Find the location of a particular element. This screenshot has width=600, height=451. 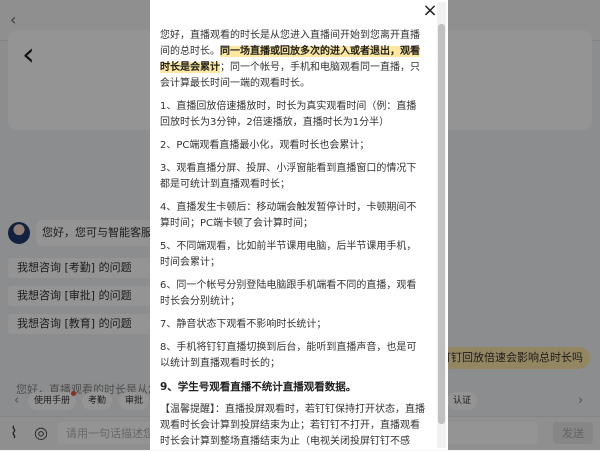

list-item: 2、PC端观看直播最小化，观看时长也会累计； is located at coordinates (265, 145).